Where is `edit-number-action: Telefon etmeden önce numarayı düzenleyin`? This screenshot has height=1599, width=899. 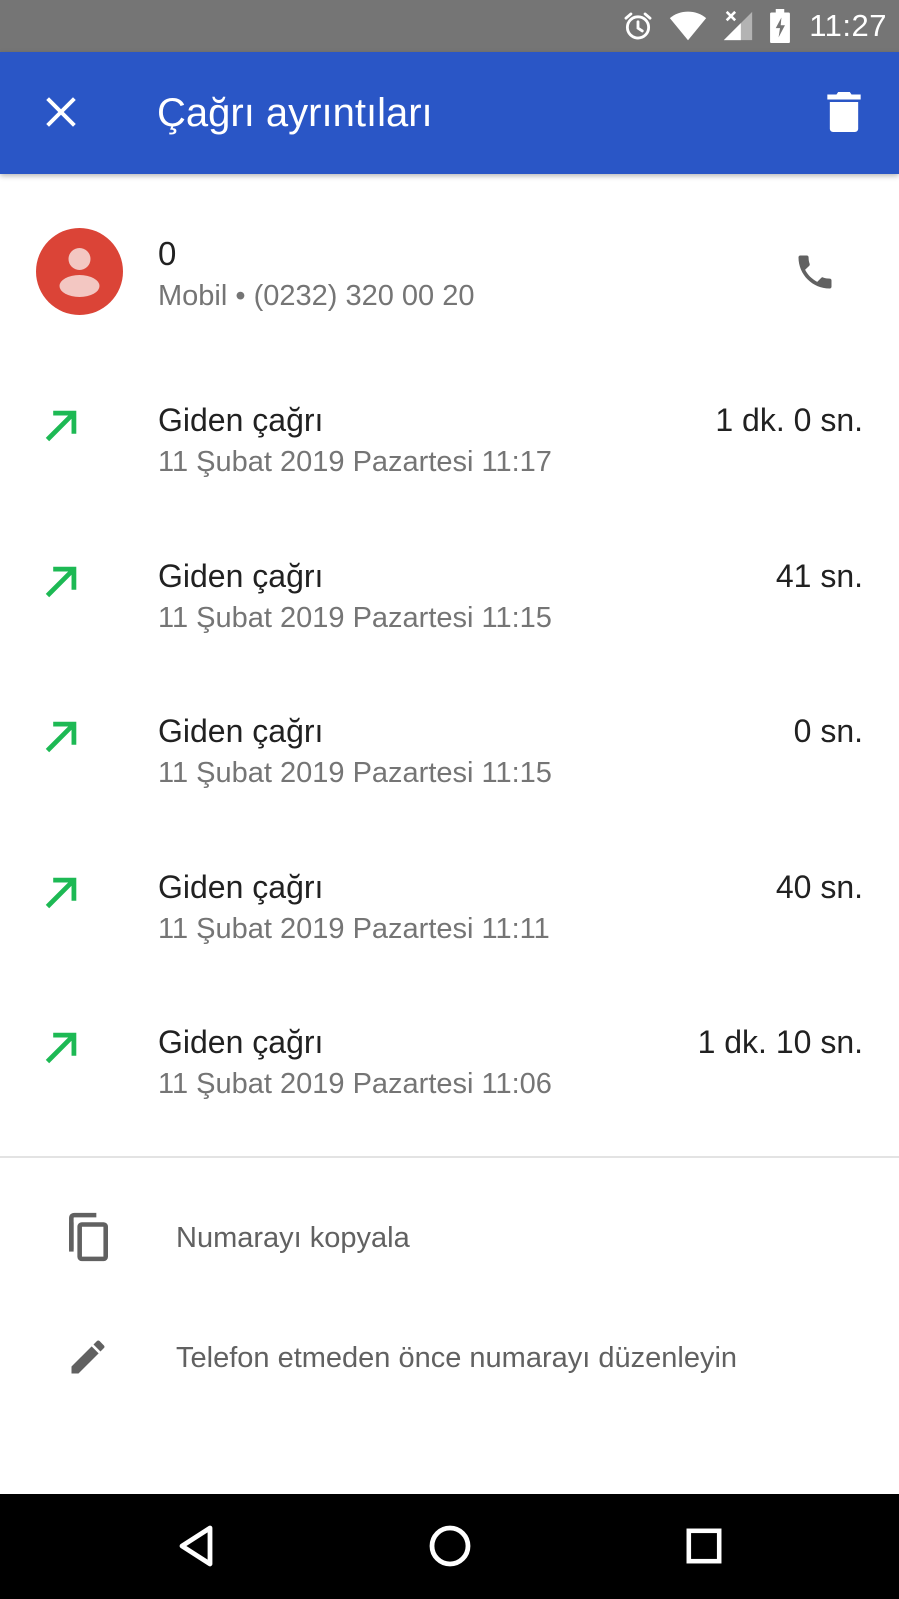 edit-number-action: Telefon etmeden önce numarayı düzenleyin is located at coordinates (449, 1358).